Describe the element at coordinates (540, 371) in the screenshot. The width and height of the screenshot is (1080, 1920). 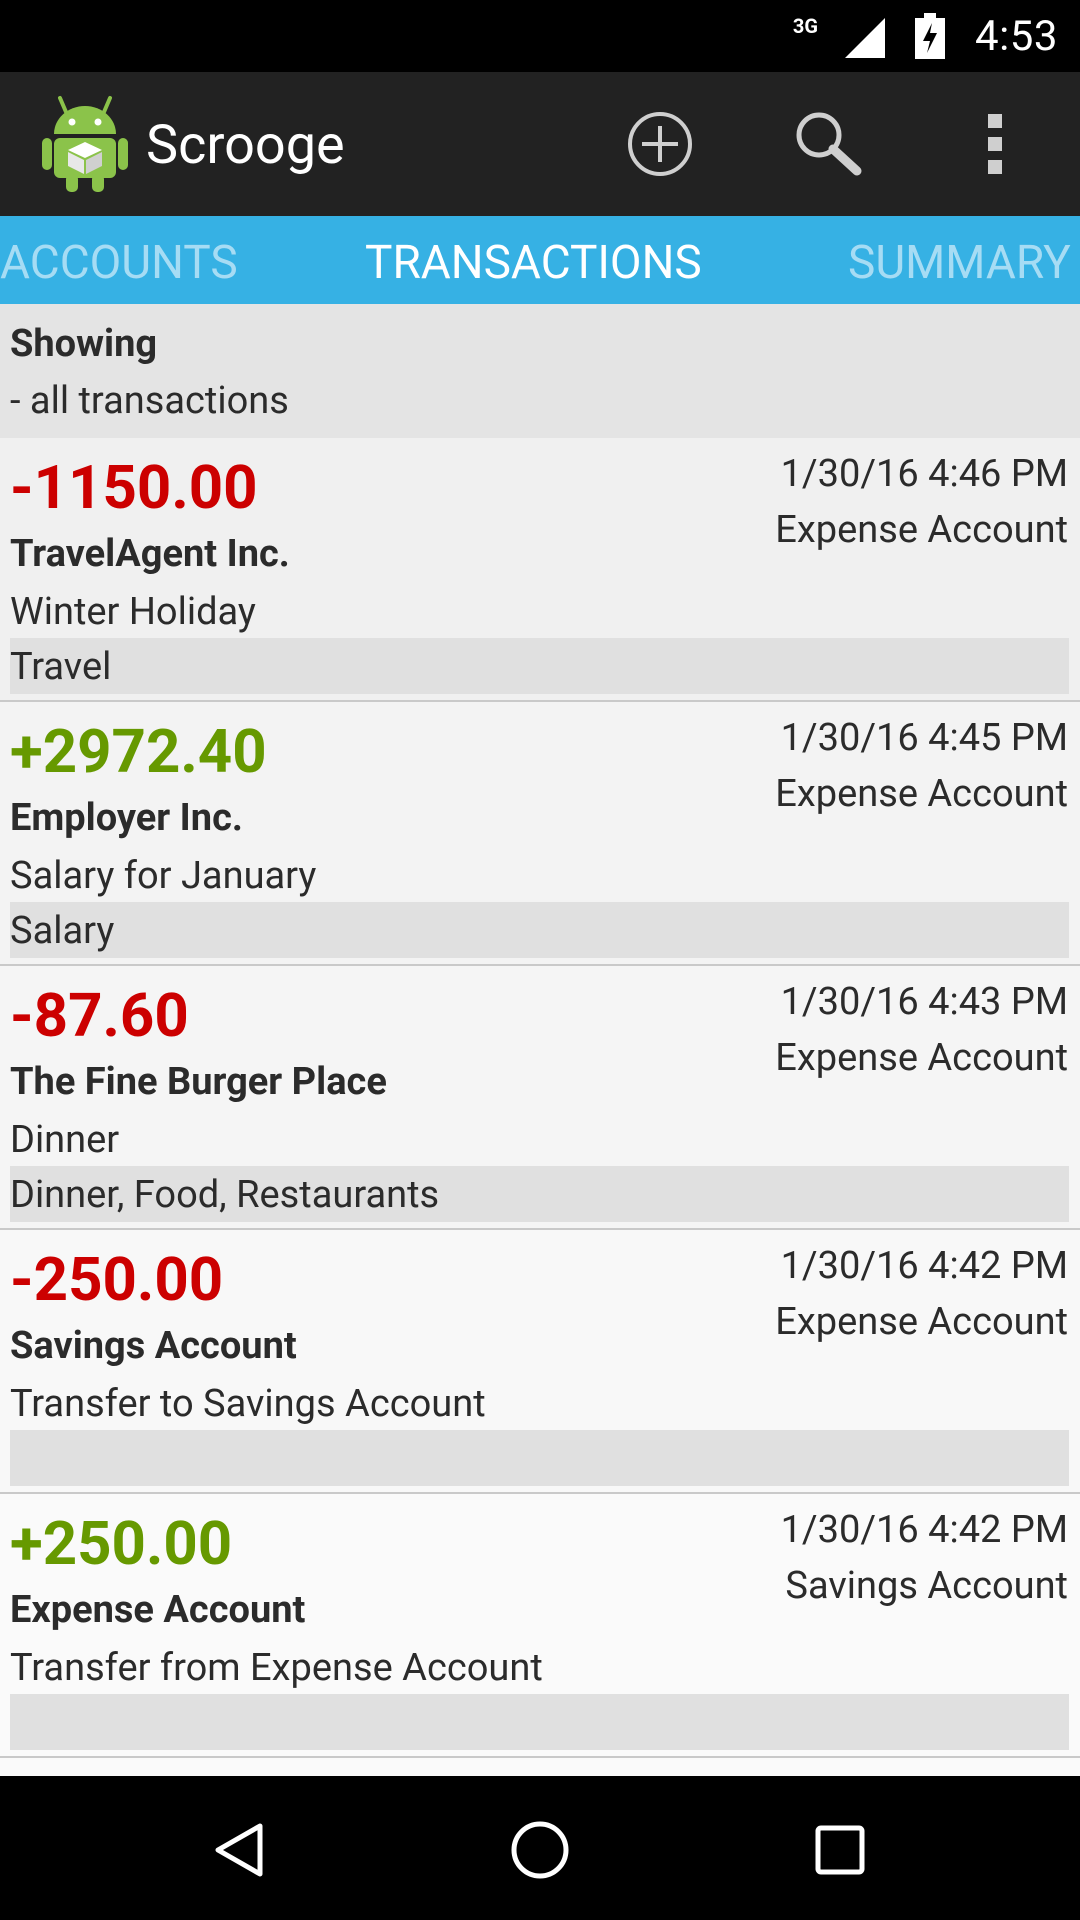
I see `filter-header: Showing - all transactions` at that location.